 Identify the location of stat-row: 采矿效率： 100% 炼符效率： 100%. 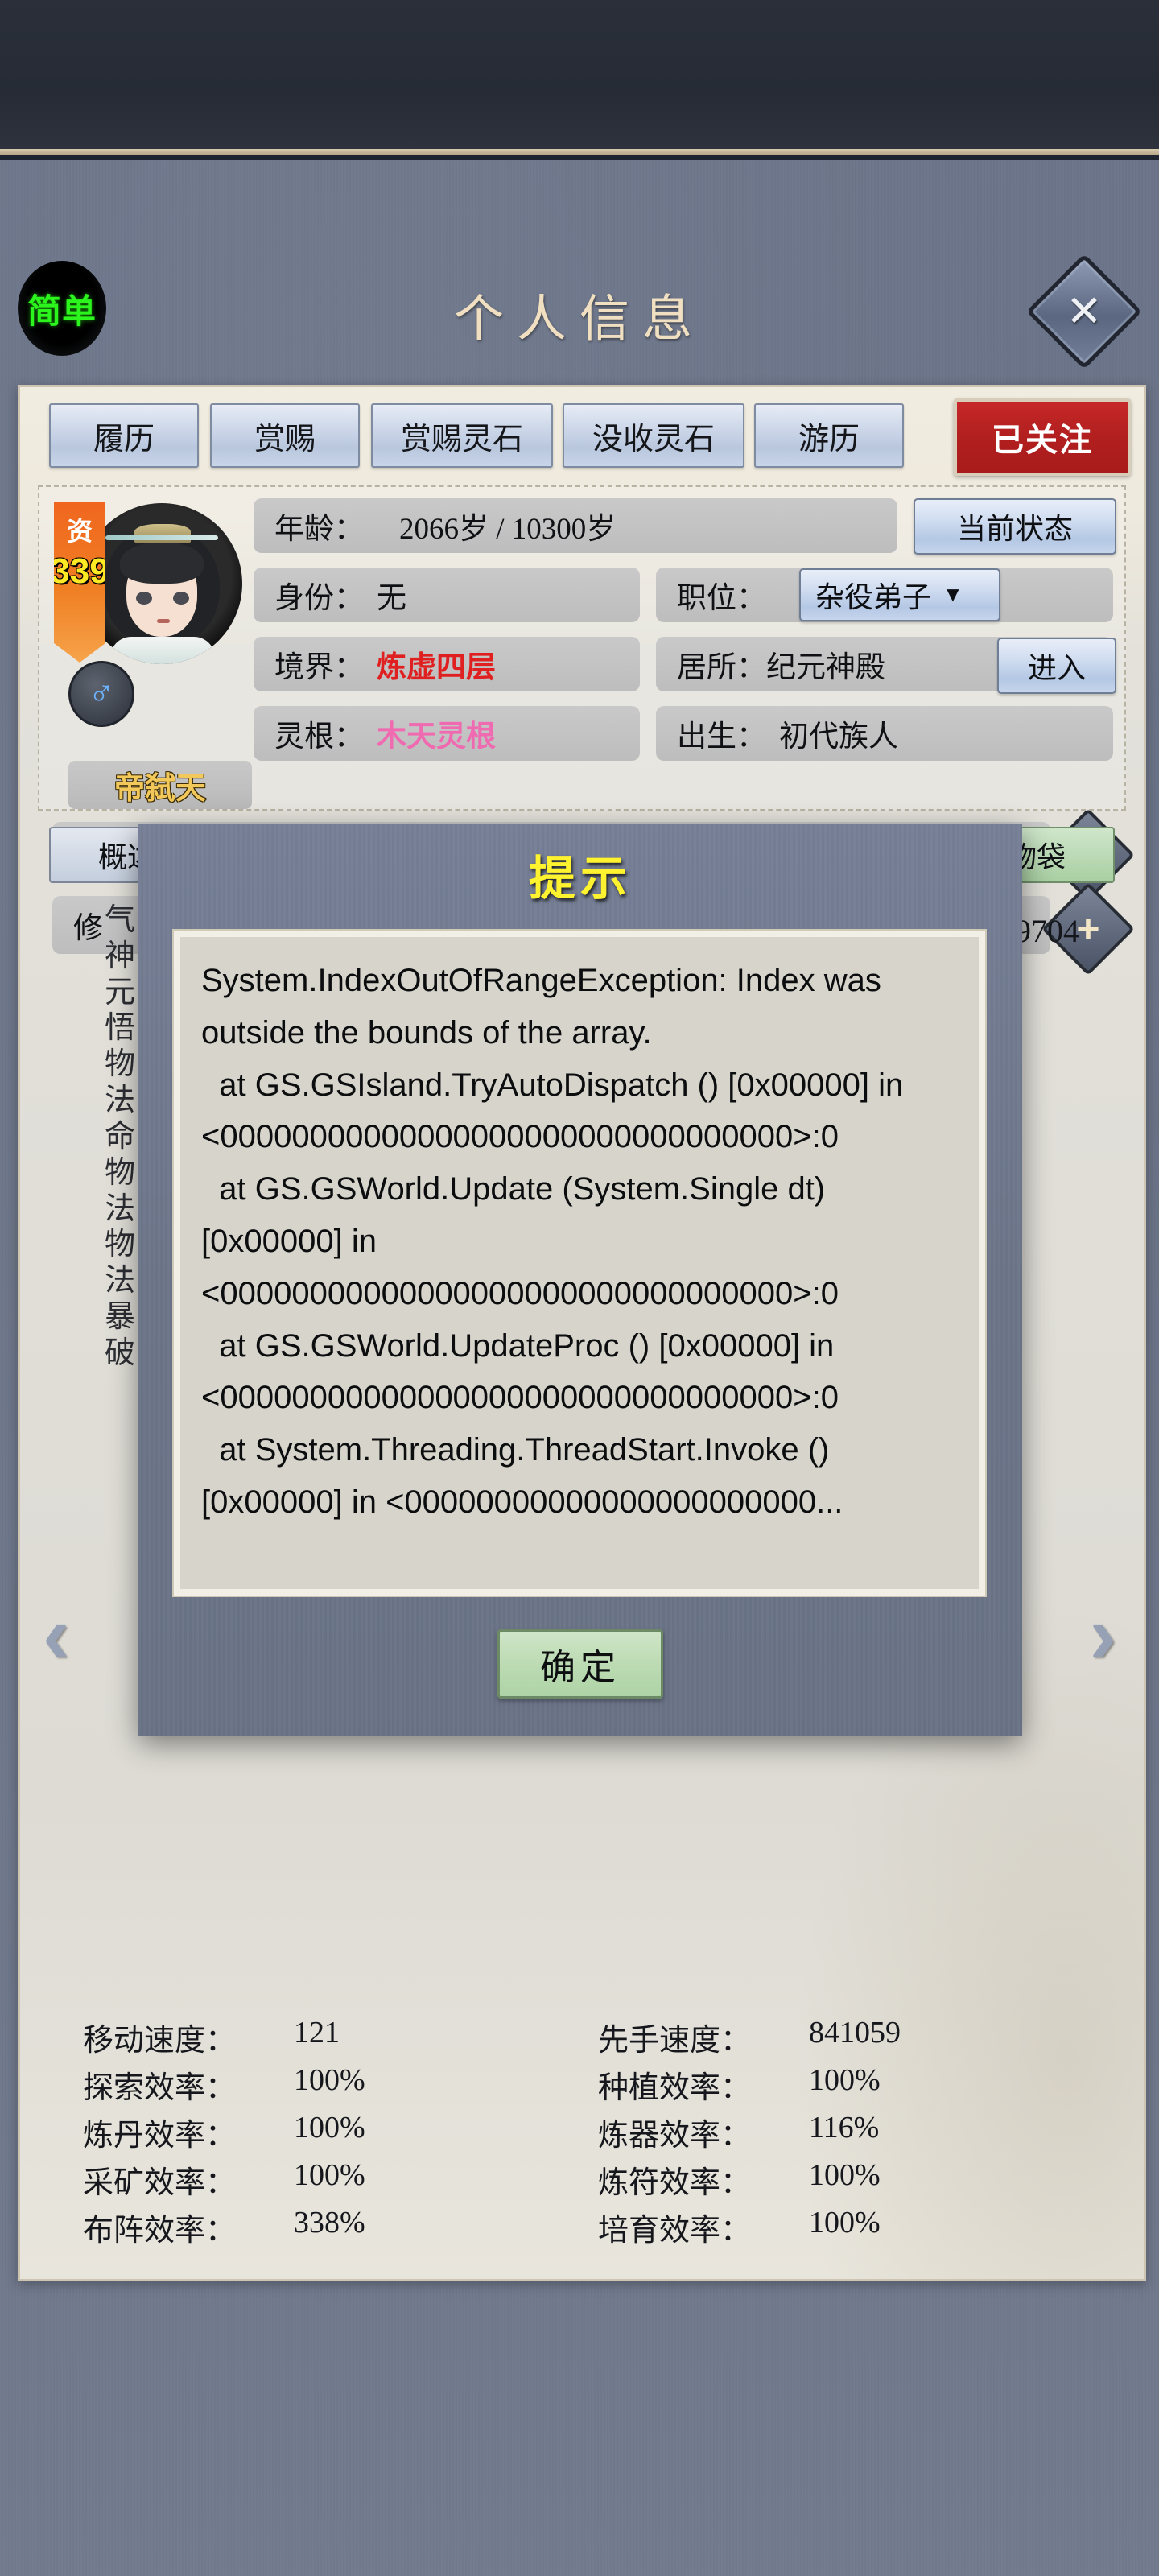
(598, 2179).